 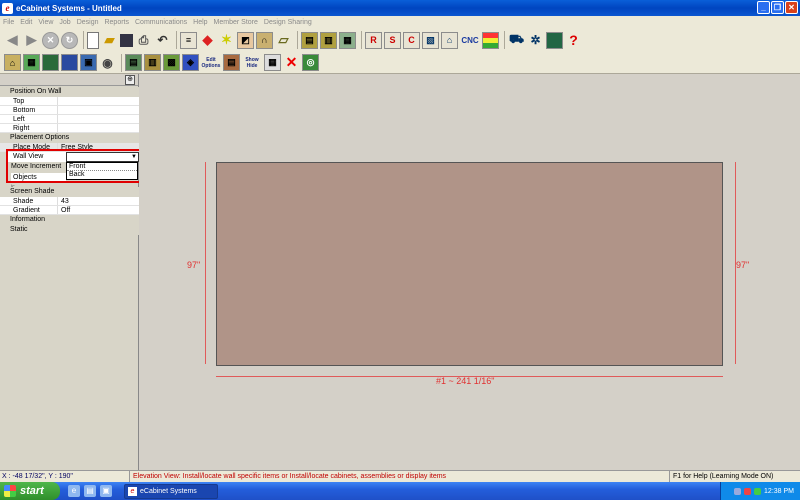 What do you see at coordinates (50, 40) in the screenshot?
I see `stop-icon: ✕` at bounding box center [50, 40].